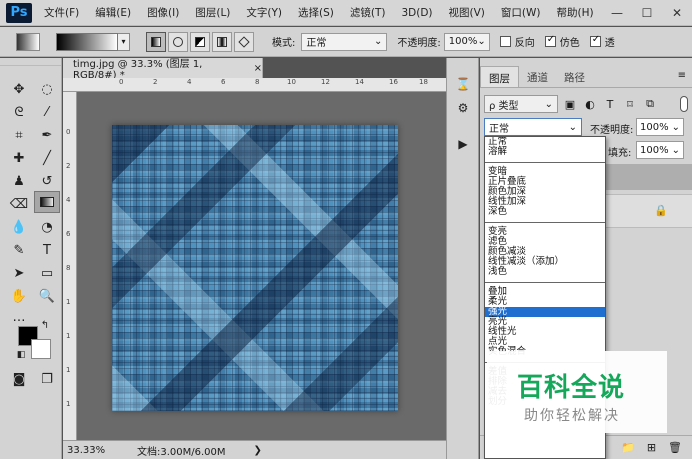 This screenshot has width=692, height=459. Describe the element at coordinates (537, 76) in the screenshot. I see `tab-channels: 通道` at that location.